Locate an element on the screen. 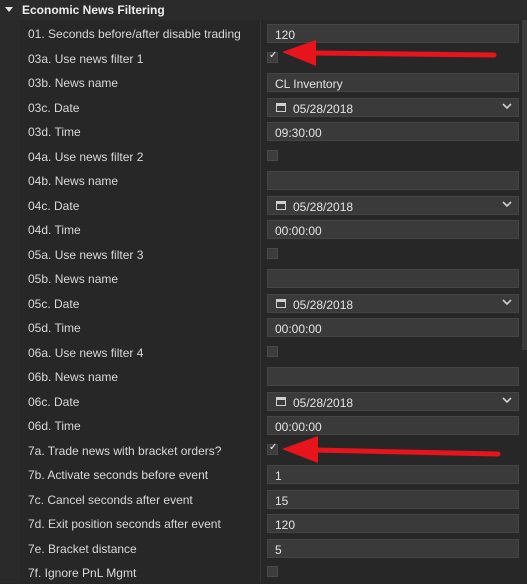  property-row: 7b. Activate seconds before event 1 is located at coordinates (260, 474).